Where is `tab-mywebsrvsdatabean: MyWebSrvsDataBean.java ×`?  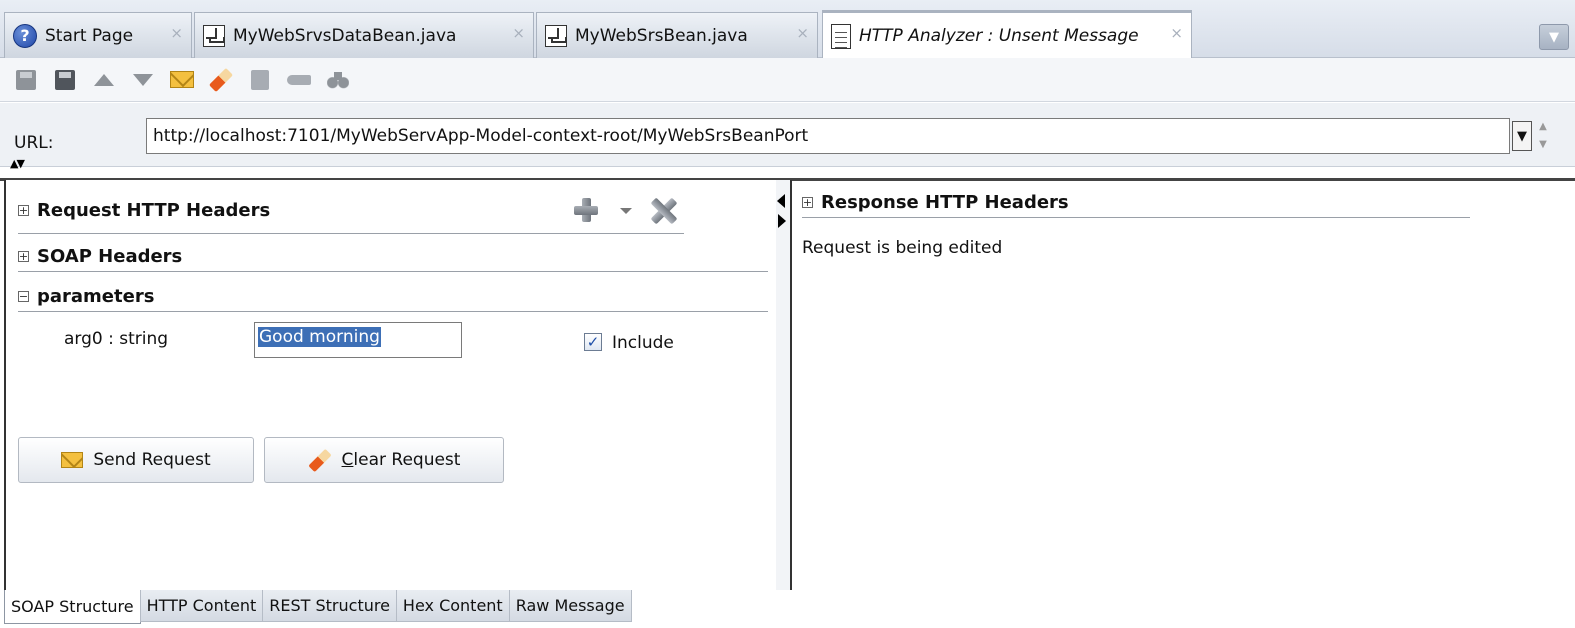 tab-mywebsrvsdatabean: MyWebSrvsDataBean.java × is located at coordinates (364, 35).